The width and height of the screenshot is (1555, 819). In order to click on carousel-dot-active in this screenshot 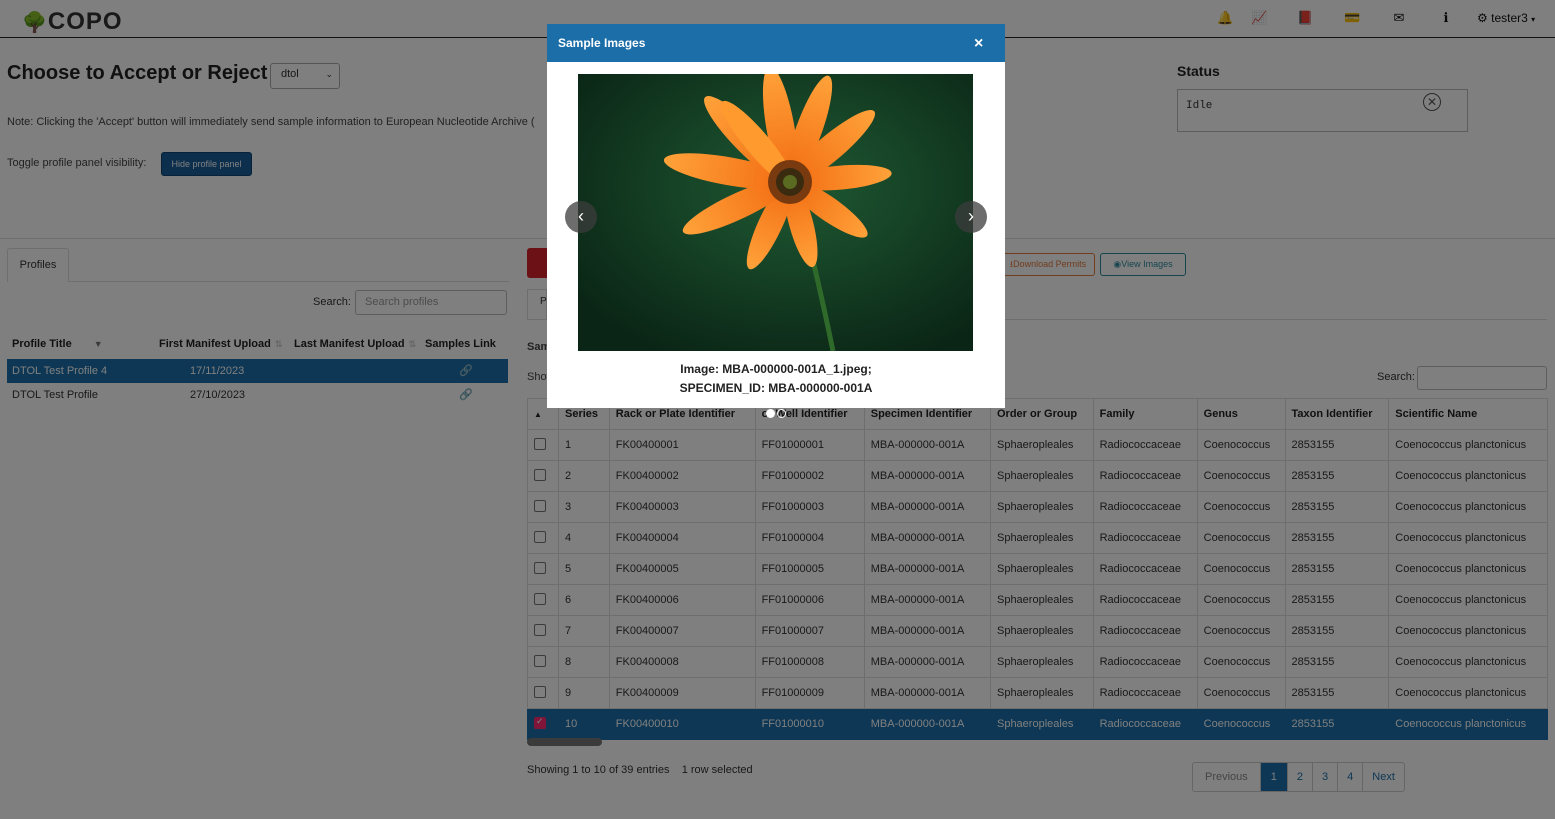, I will do `click(770, 413)`.